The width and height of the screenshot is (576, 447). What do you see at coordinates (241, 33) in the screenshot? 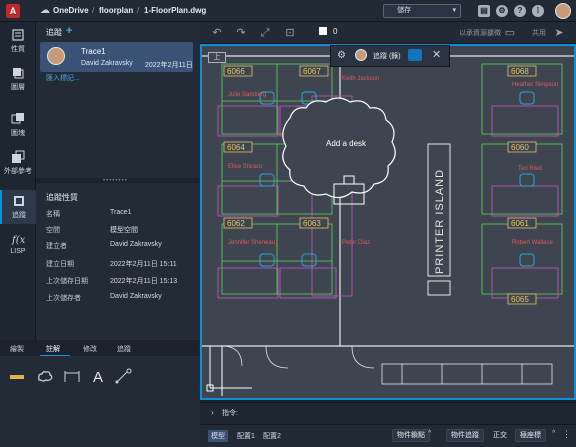
I see `redo-icon: ↷` at bounding box center [241, 33].